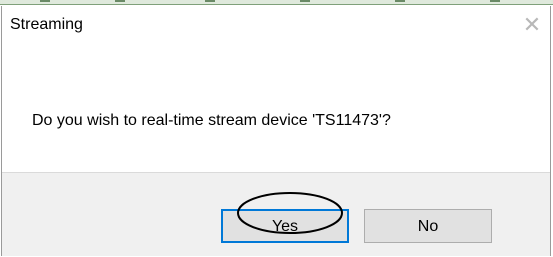  What do you see at coordinates (46, 24) in the screenshot?
I see `dialog-title: Streaming` at bounding box center [46, 24].